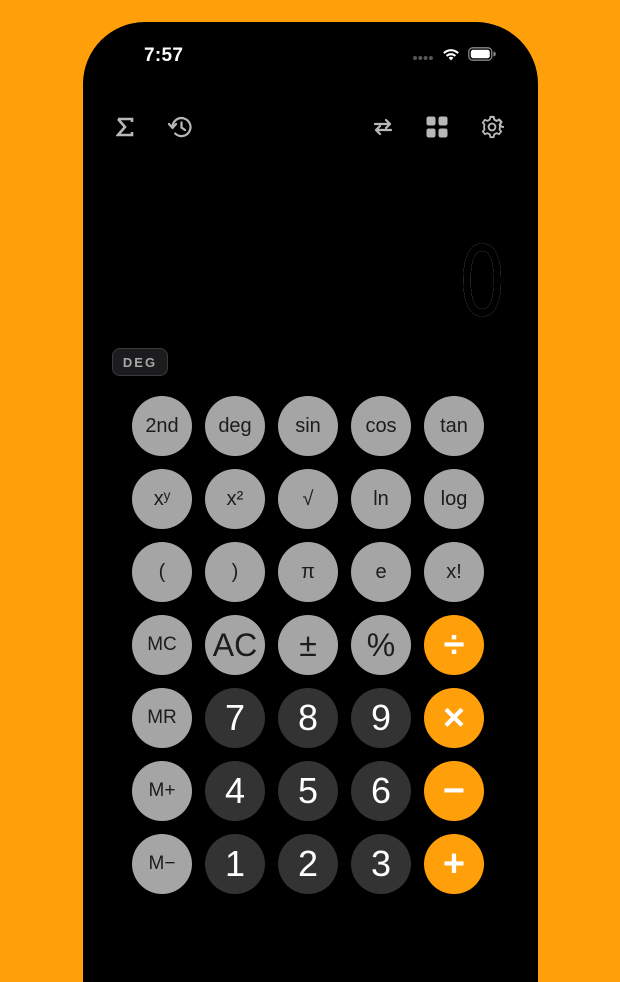 This screenshot has width=620, height=982. Describe the element at coordinates (492, 127) in the screenshot. I see `gear-icon` at that location.